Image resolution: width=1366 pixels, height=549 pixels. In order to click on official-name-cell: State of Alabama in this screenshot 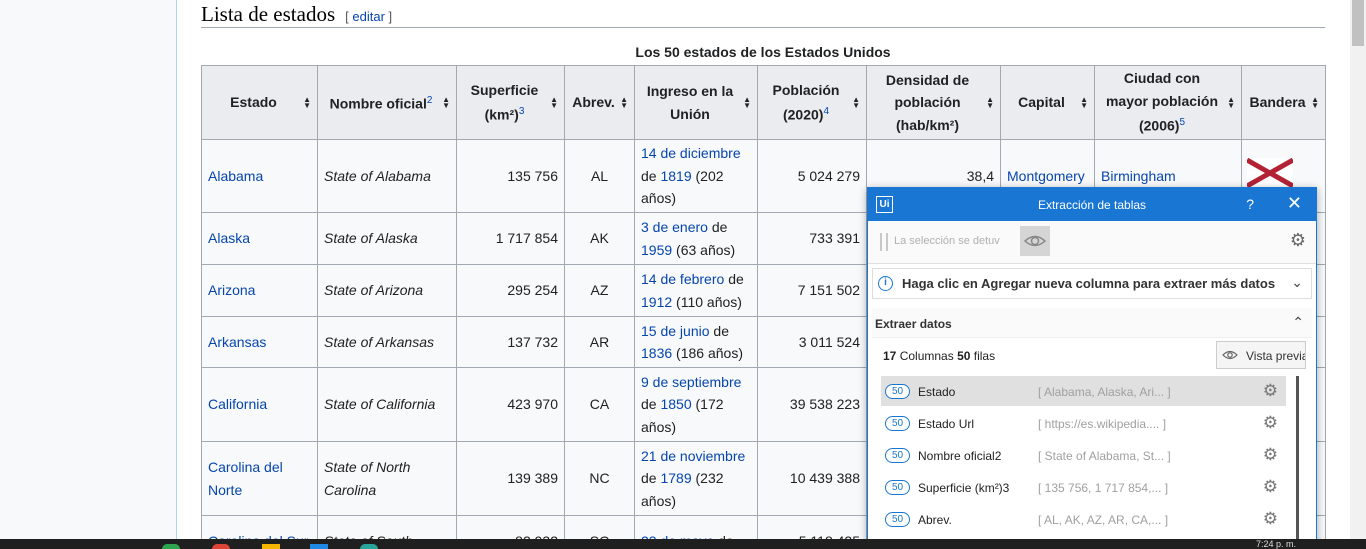, I will do `click(387, 176)`.